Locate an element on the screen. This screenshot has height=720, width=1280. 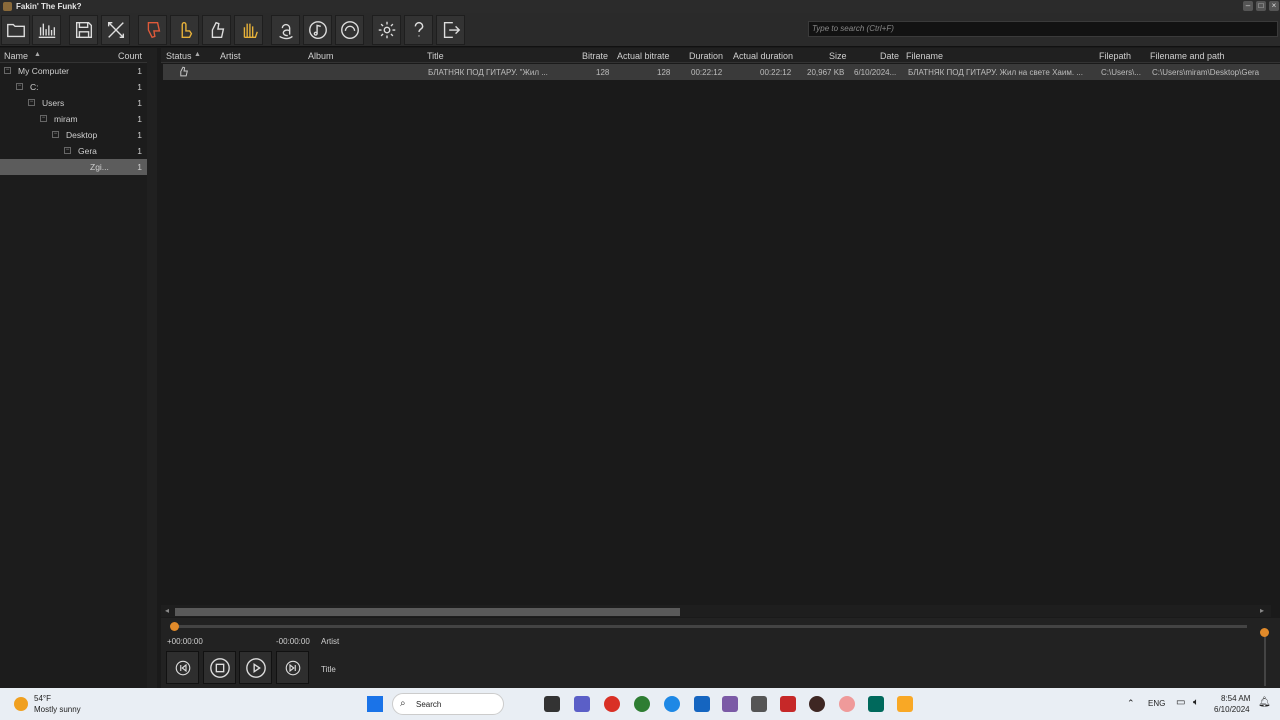
music-search-button is located at coordinates (317, 30).